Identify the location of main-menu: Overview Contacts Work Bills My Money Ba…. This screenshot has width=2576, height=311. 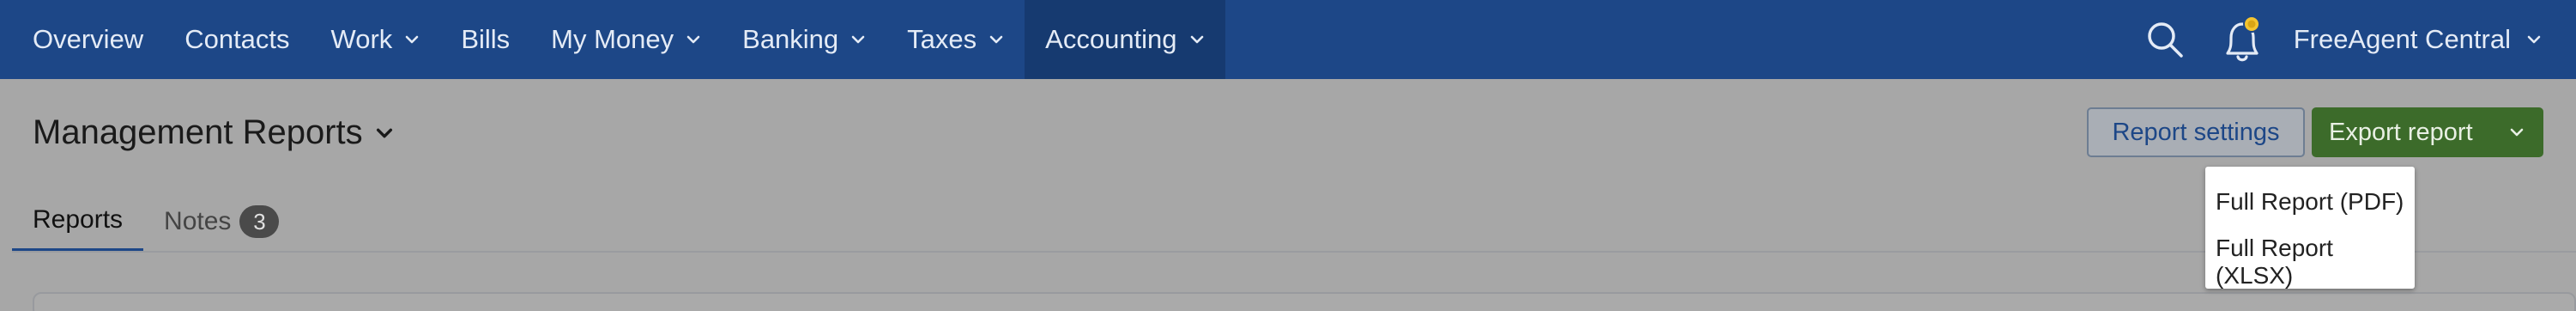
(612, 39).